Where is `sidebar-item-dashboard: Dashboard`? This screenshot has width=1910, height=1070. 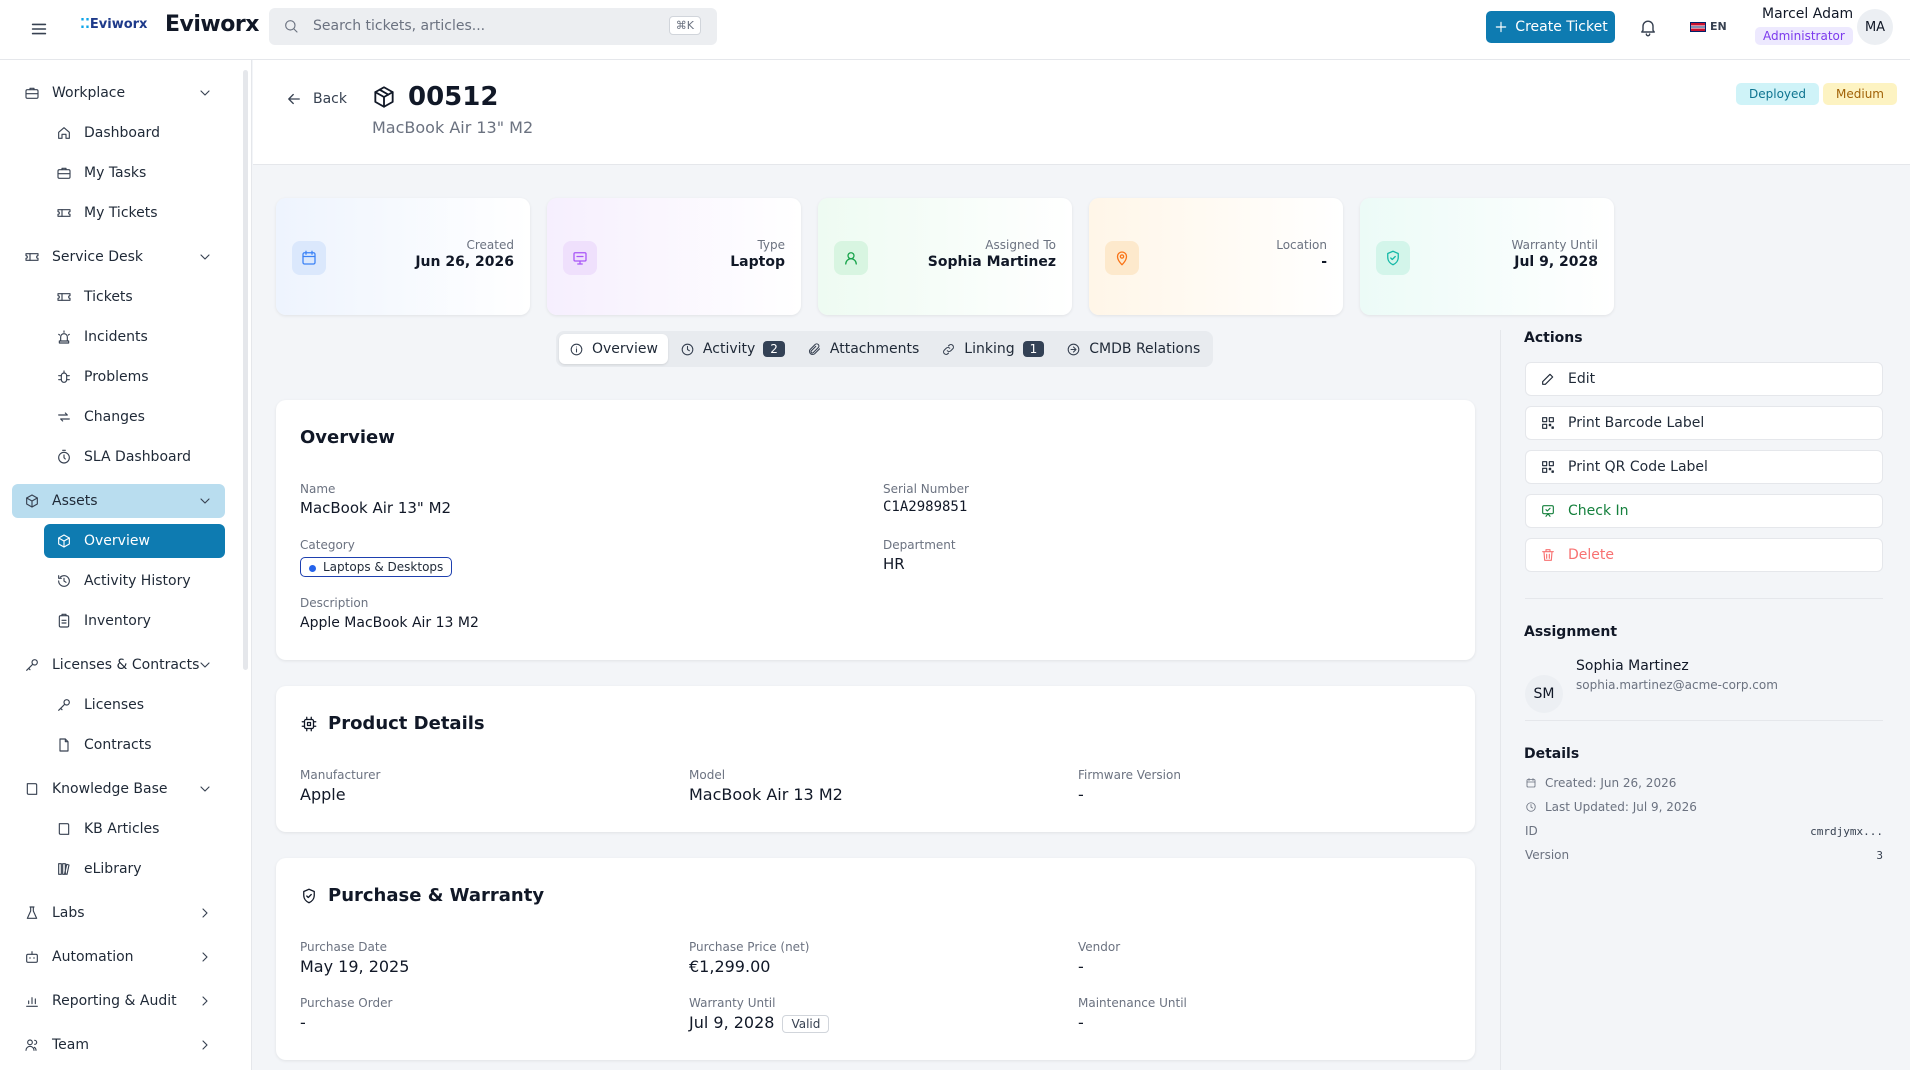
sidebar-item-dashboard: Dashboard is located at coordinates (134, 133).